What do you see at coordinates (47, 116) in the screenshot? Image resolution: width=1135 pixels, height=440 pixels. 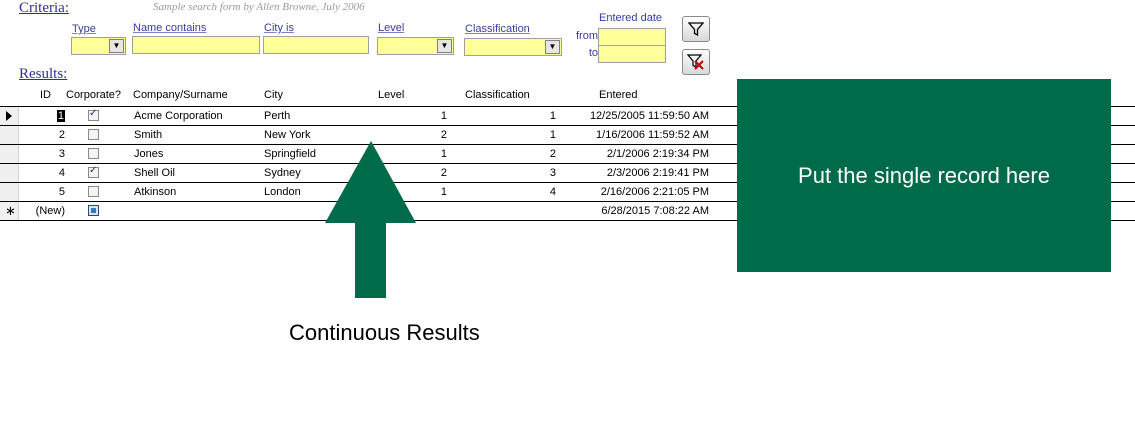 I see `id-cell: 1` at bounding box center [47, 116].